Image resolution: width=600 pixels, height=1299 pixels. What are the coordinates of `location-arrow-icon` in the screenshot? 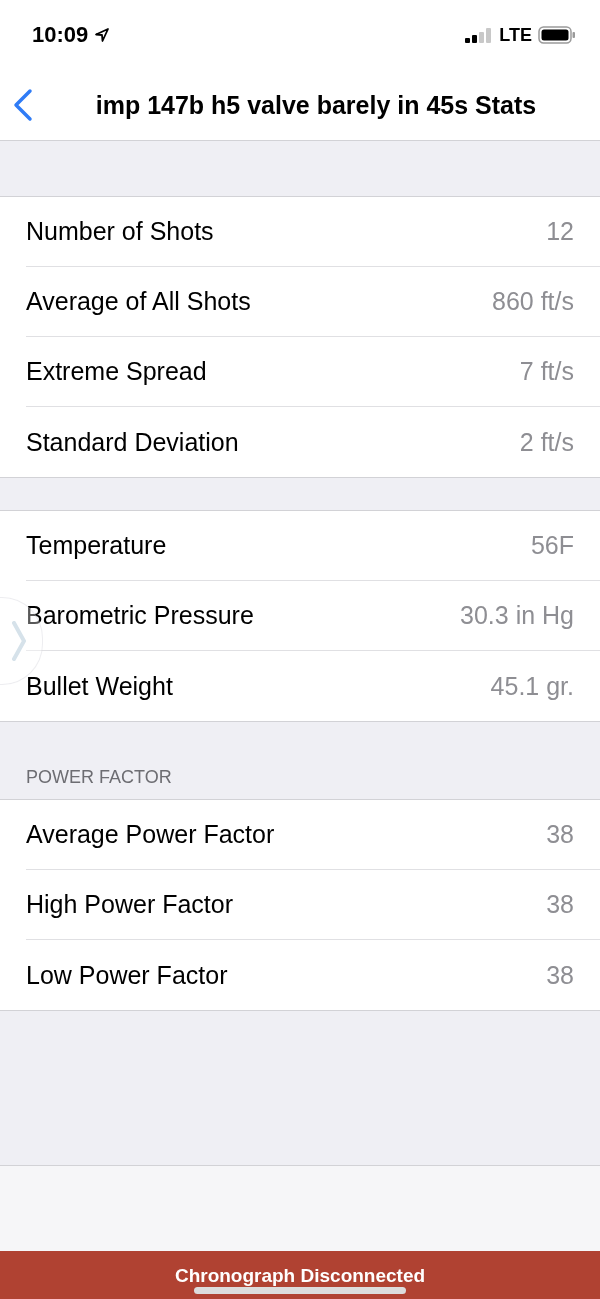 It's located at (102, 35).